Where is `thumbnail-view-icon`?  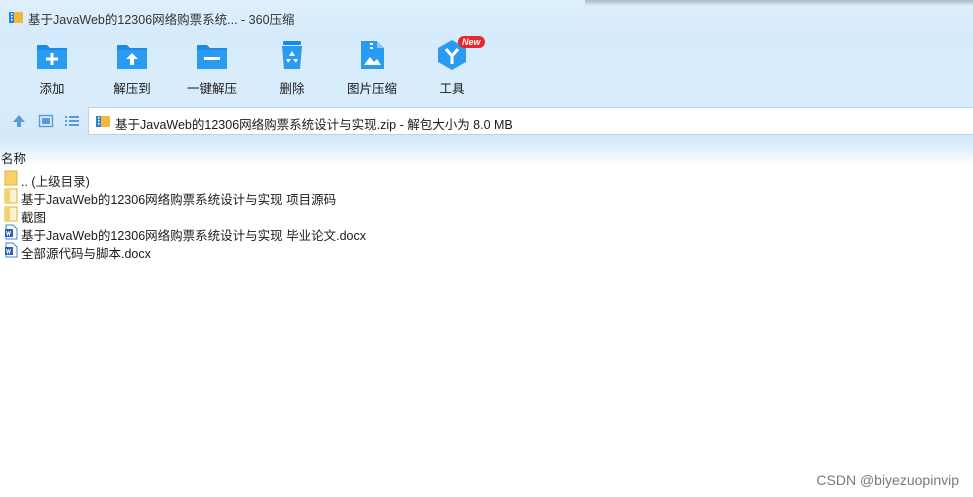 thumbnail-view-icon is located at coordinates (46, 121).